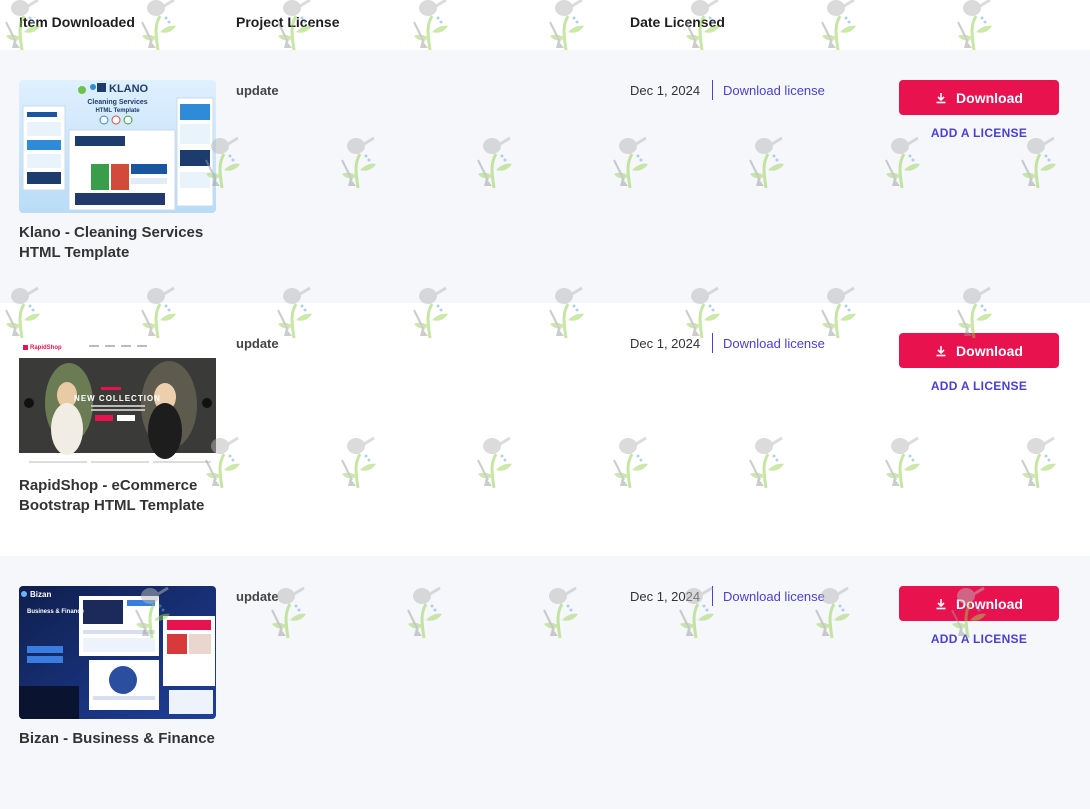 The image size is (1090, 809). I want to click on thumbnail-heading: NEW COLLECTION, so click(117, 398).